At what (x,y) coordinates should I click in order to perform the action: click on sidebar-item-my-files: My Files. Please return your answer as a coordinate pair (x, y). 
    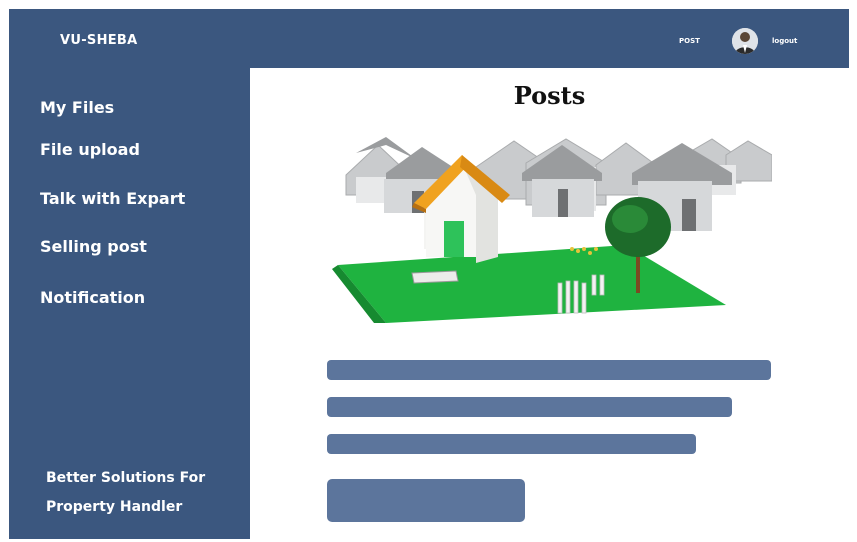
    Looking at the image, I should click on (77, 107).